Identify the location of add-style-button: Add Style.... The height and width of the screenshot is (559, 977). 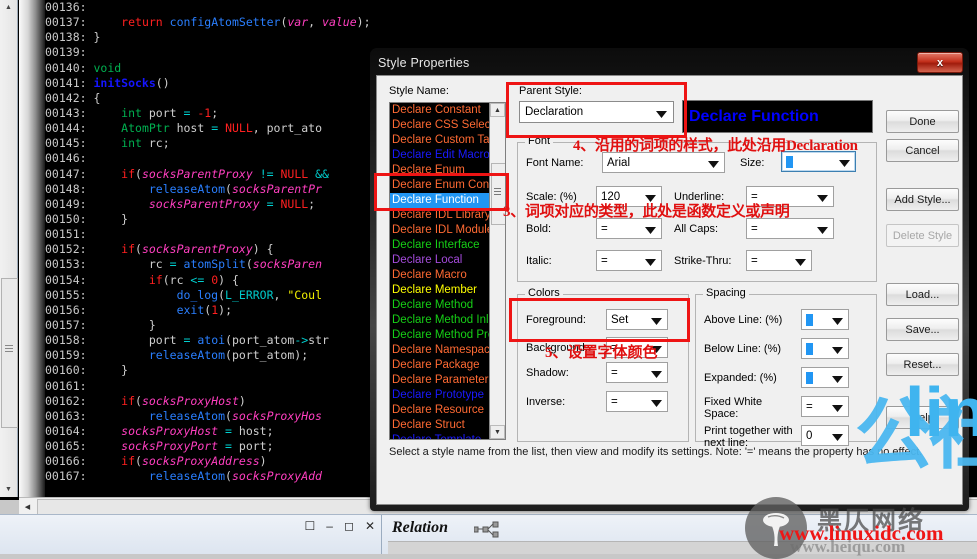
(922, 199).